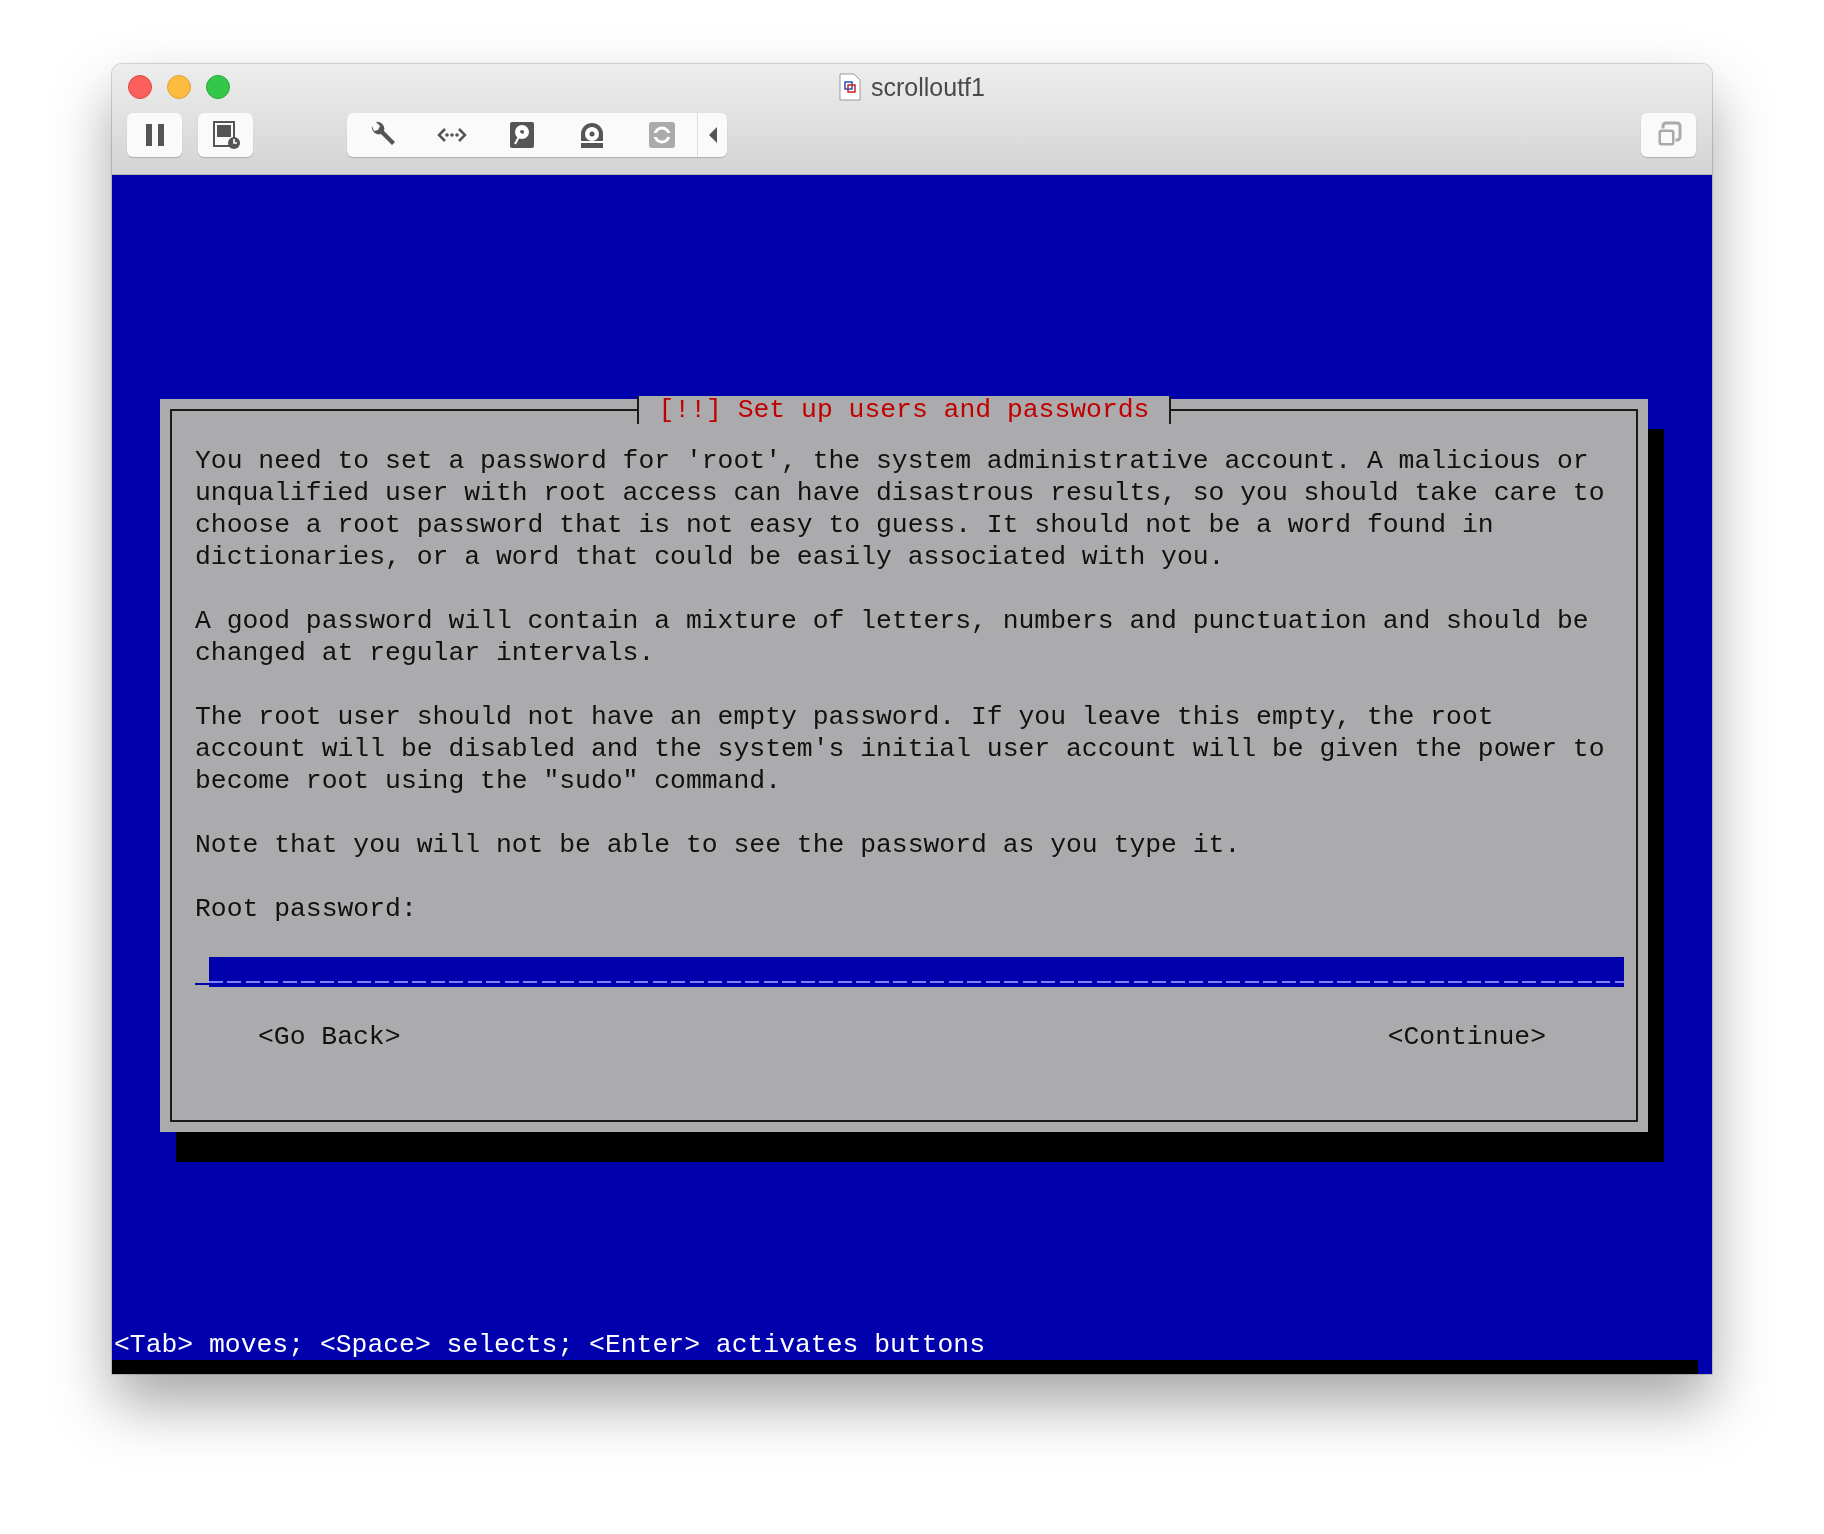  I want to click on paragraph: The root user should not have an empty password. If you leave this empty, the root account will be disabled and the system's initial user account will be given the power to become root using the "sudo" command., so click(900, 749).